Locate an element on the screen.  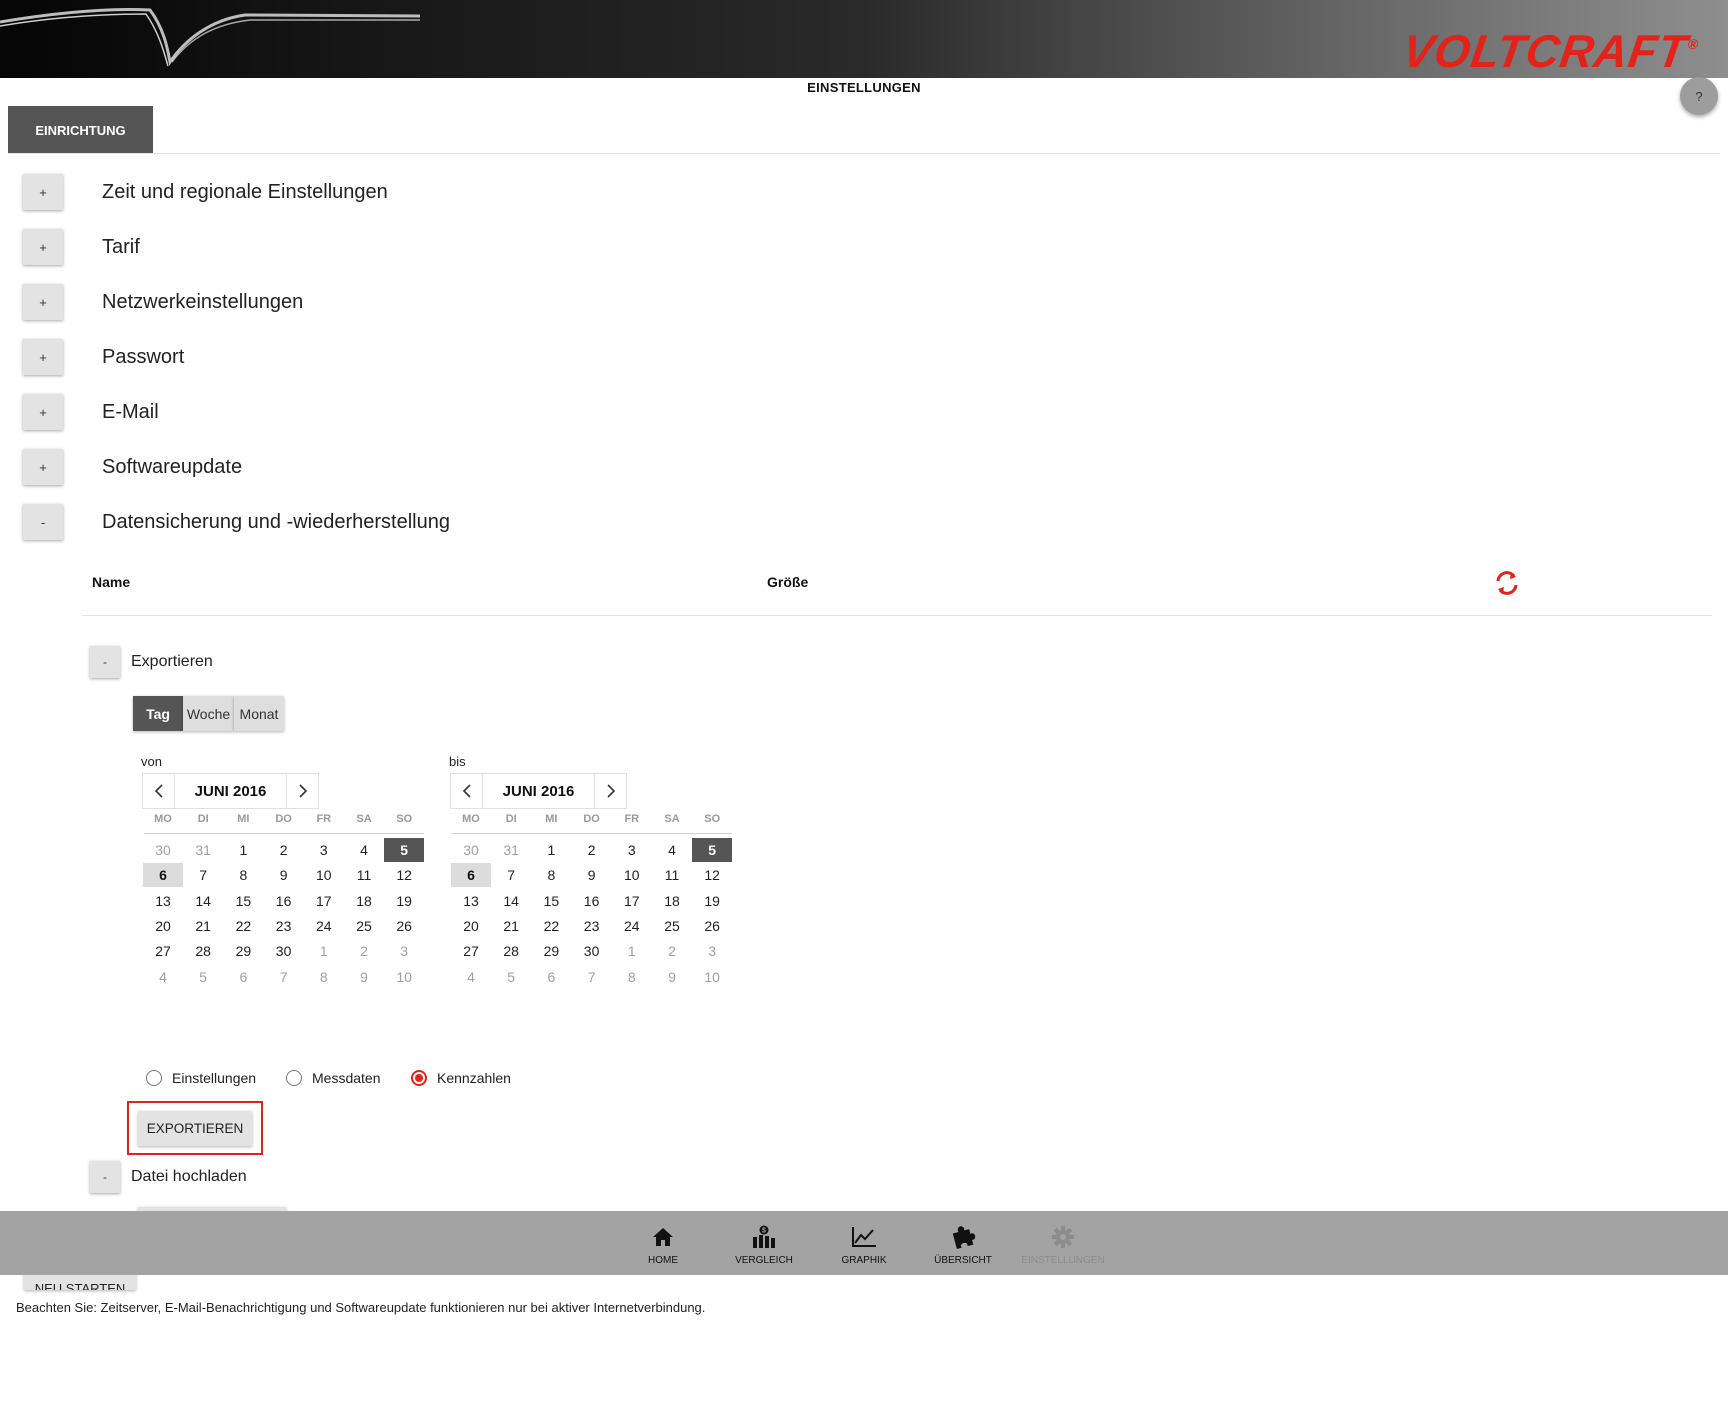
calendar-day: 18 is located at coordinates (364, 901).